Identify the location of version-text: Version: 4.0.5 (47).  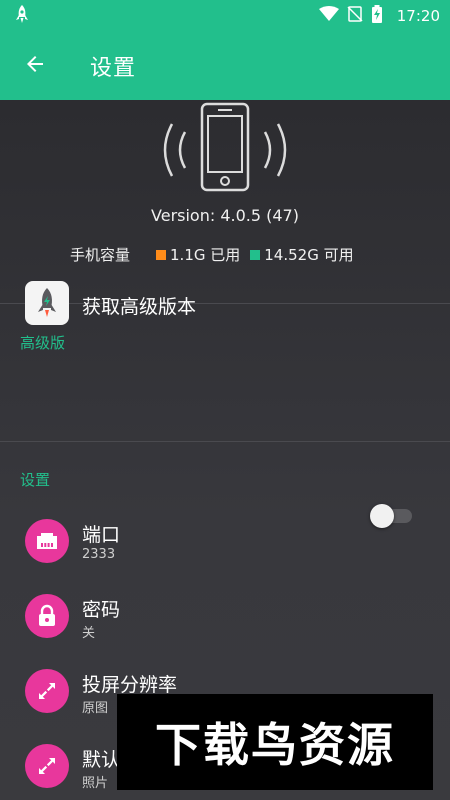
(225, 215).